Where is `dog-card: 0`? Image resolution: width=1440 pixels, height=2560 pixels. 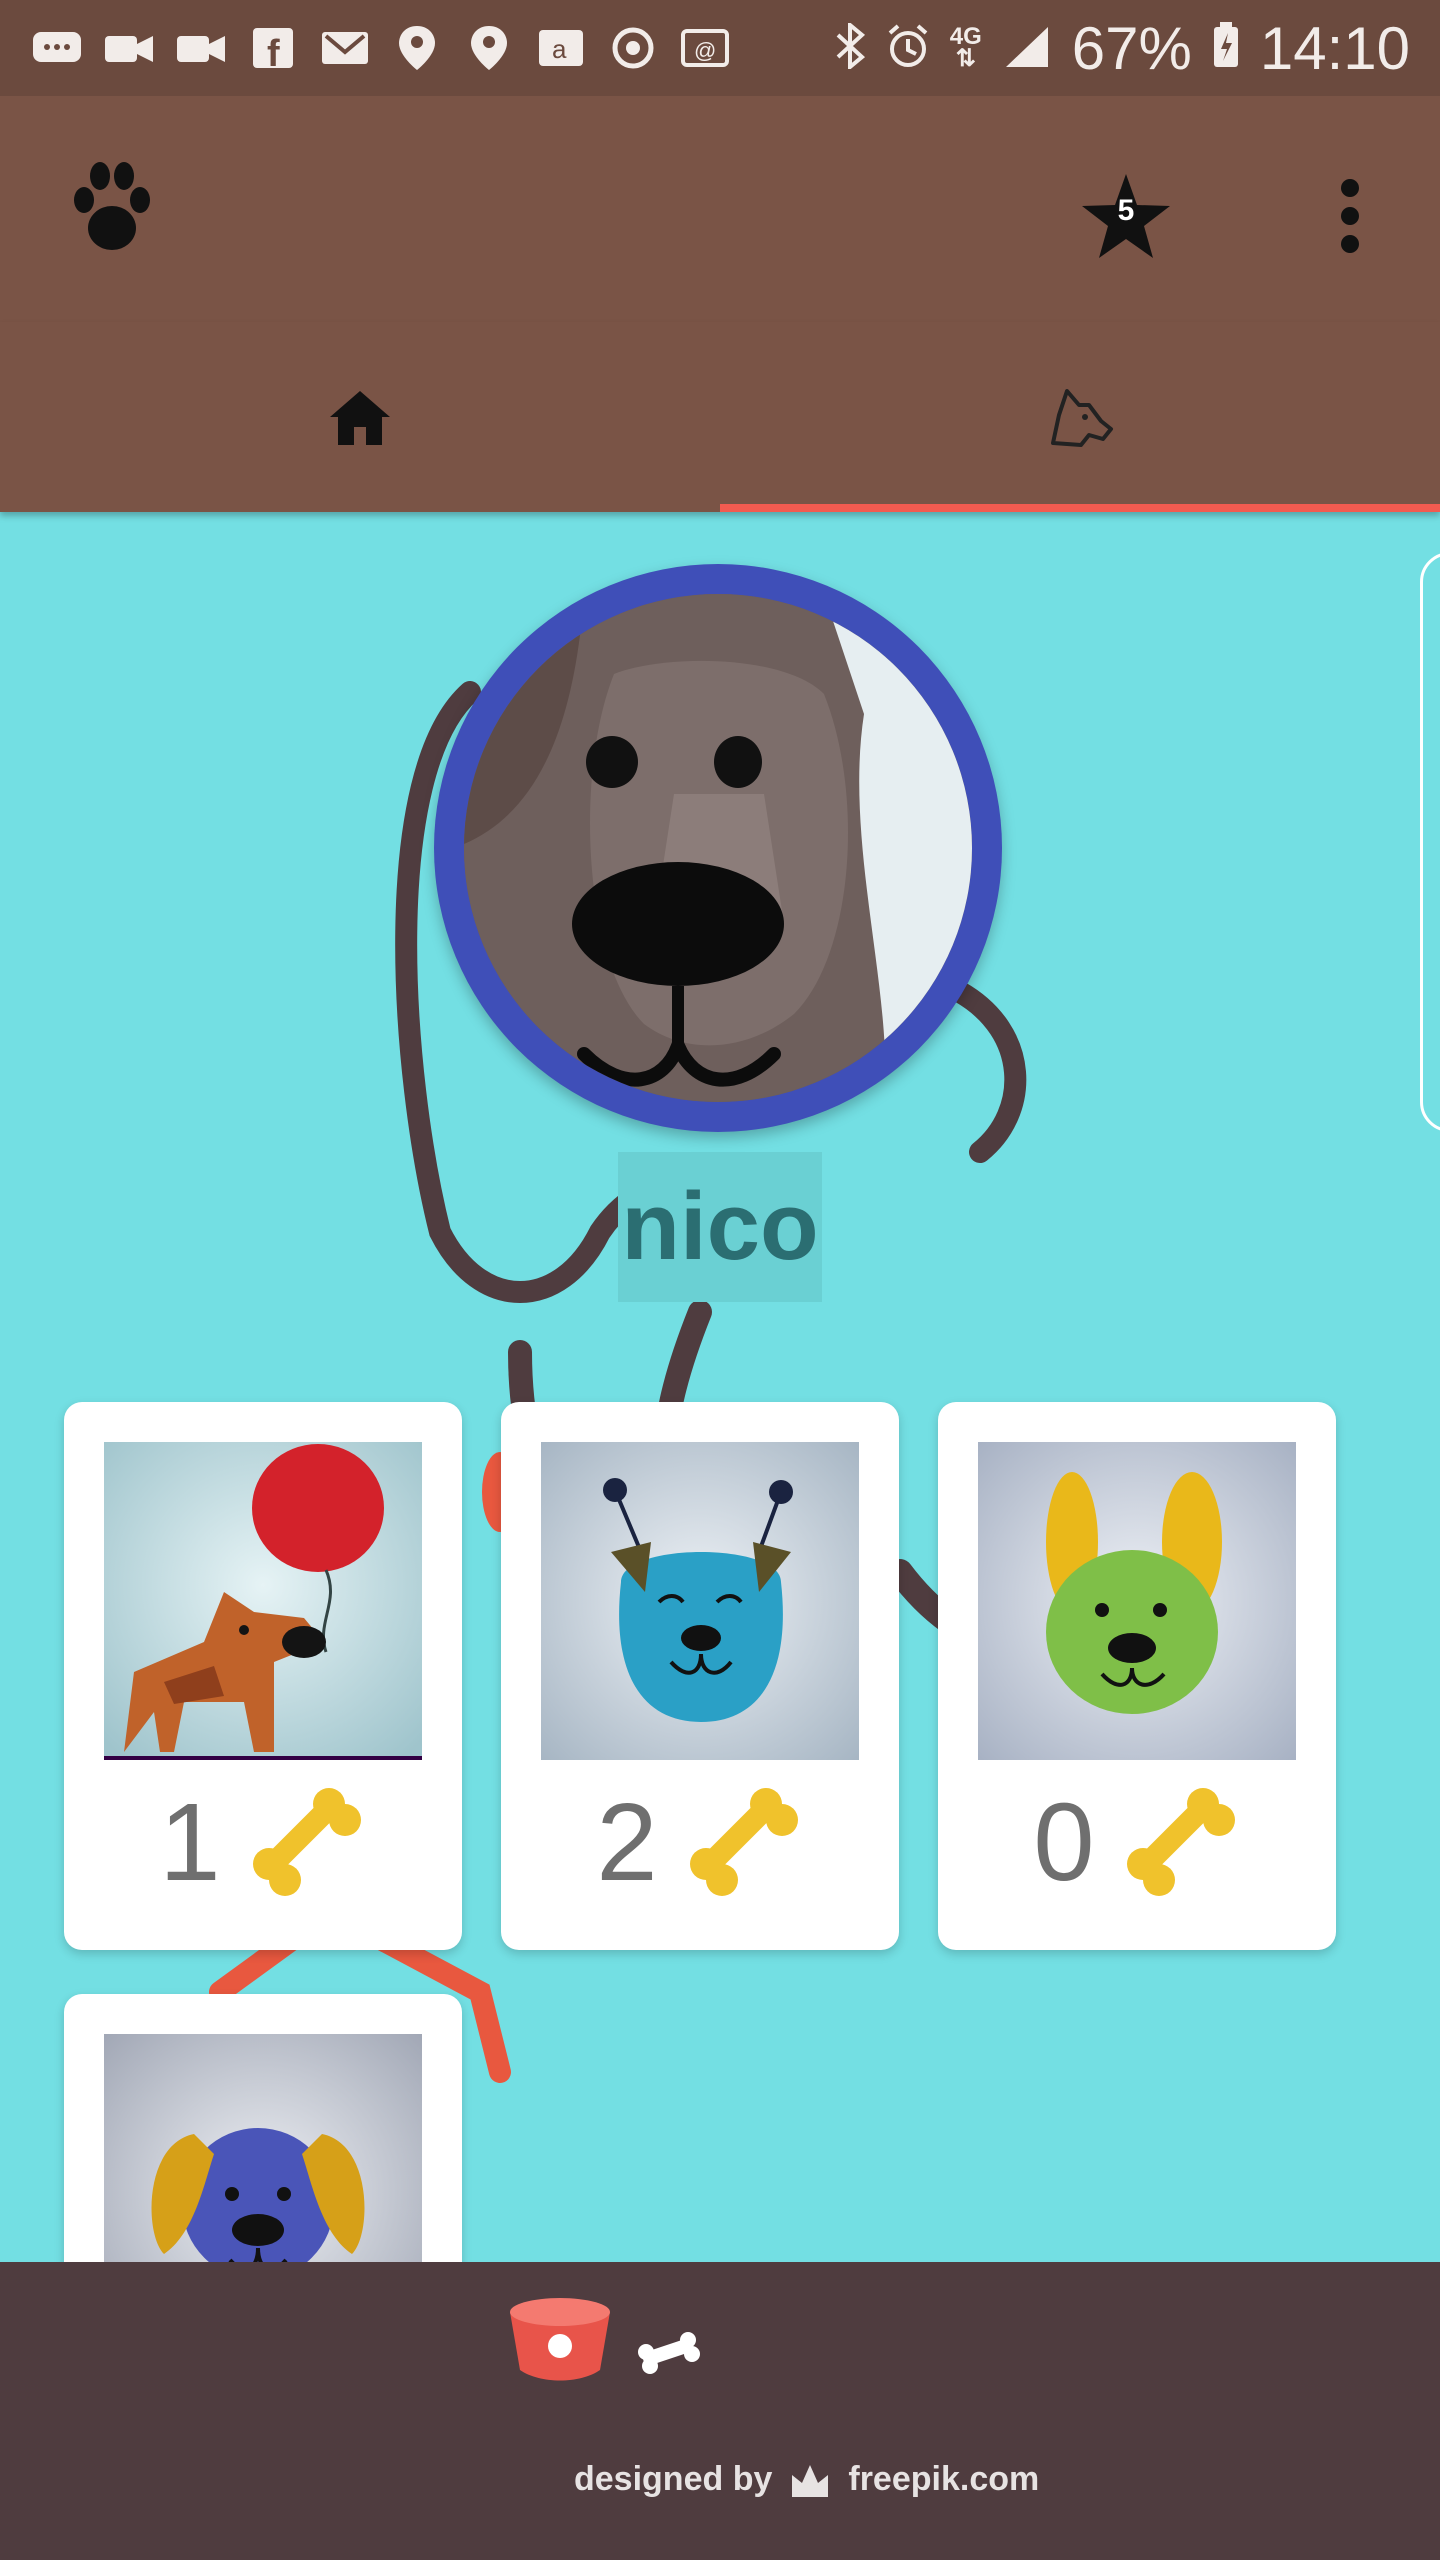 dog-card: 0 is located at coordinates (1137, 1676).